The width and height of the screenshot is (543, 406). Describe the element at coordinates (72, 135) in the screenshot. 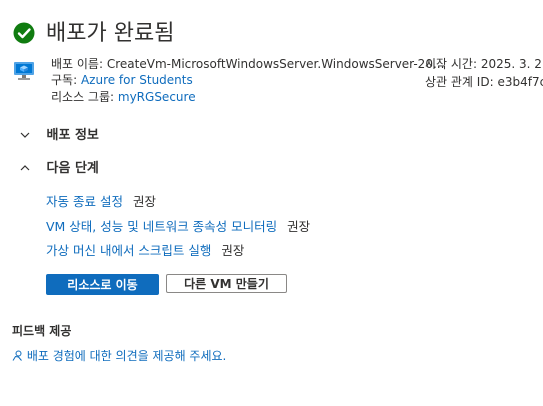

I see `deployment-details-label: 배포 정보` at that location.